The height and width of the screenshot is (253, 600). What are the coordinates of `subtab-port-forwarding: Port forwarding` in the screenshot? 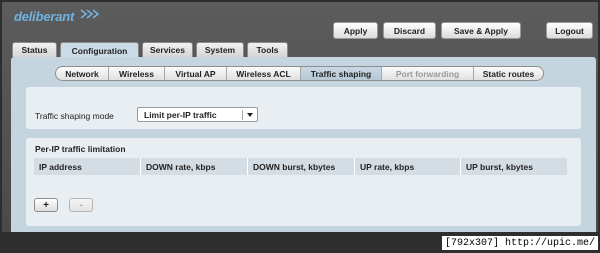 It's located at (428, 73).